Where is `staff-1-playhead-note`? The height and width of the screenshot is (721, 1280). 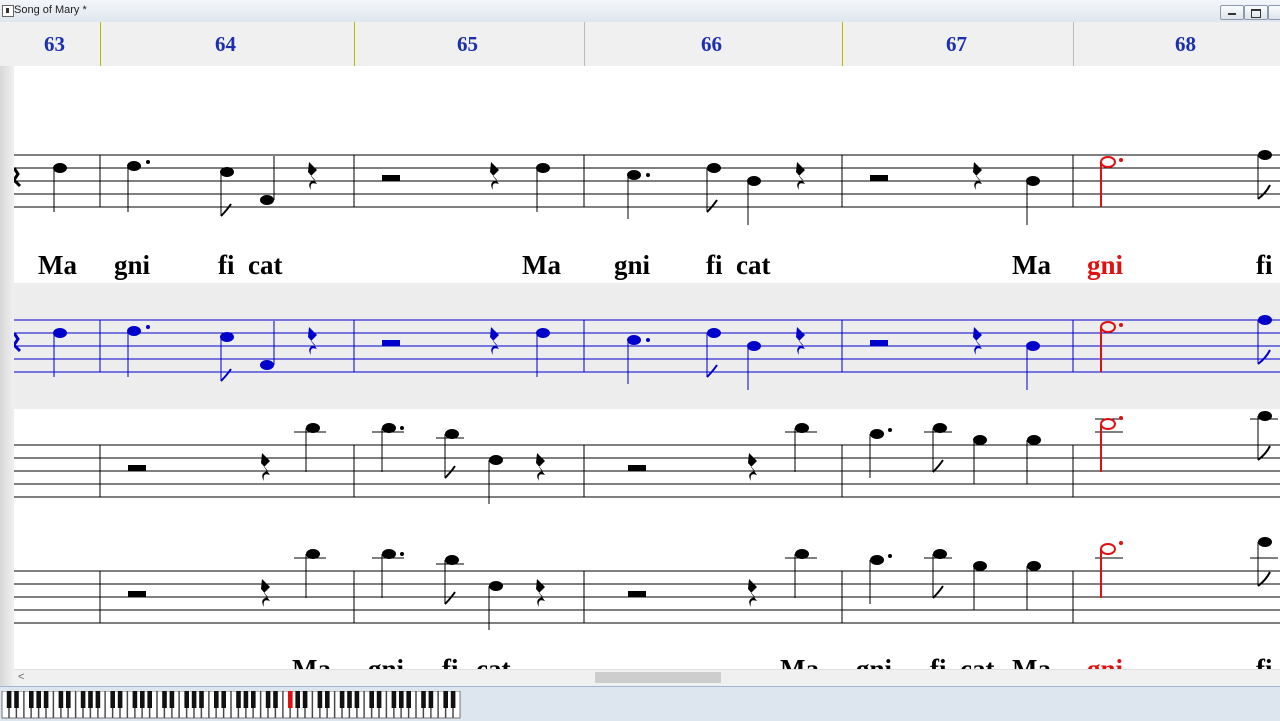 staff-1-playhead-note is located at coordinates (1111, 181).